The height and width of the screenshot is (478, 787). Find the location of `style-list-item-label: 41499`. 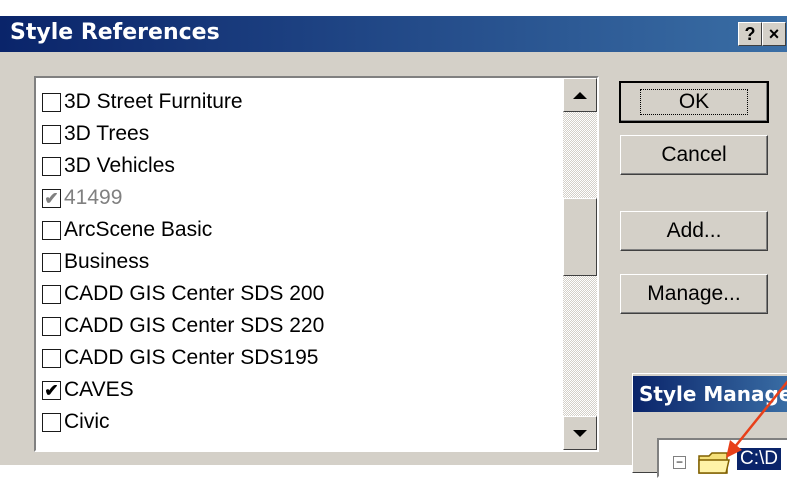

style-list-item-label: 41499 is located at coordinates (93, 197).